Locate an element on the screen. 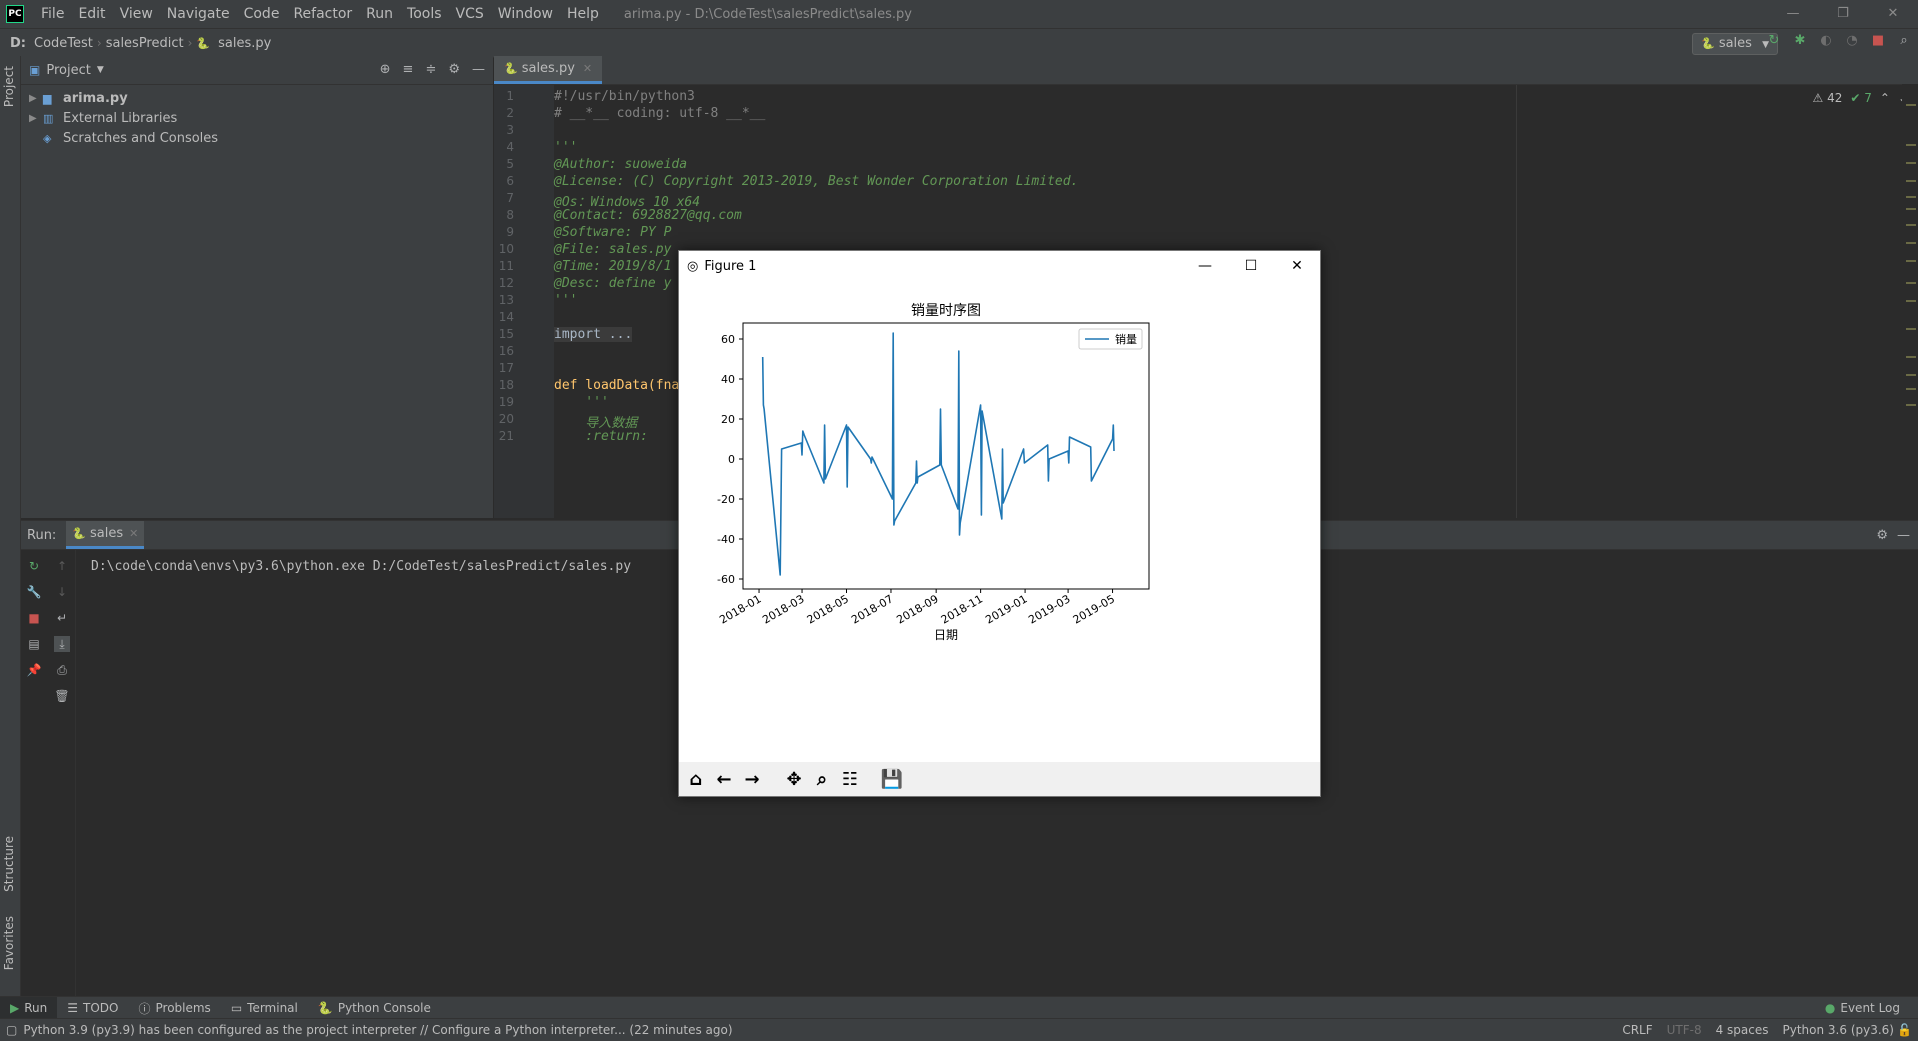  pin-icon: 📌 is located at coordinates (34, 670).